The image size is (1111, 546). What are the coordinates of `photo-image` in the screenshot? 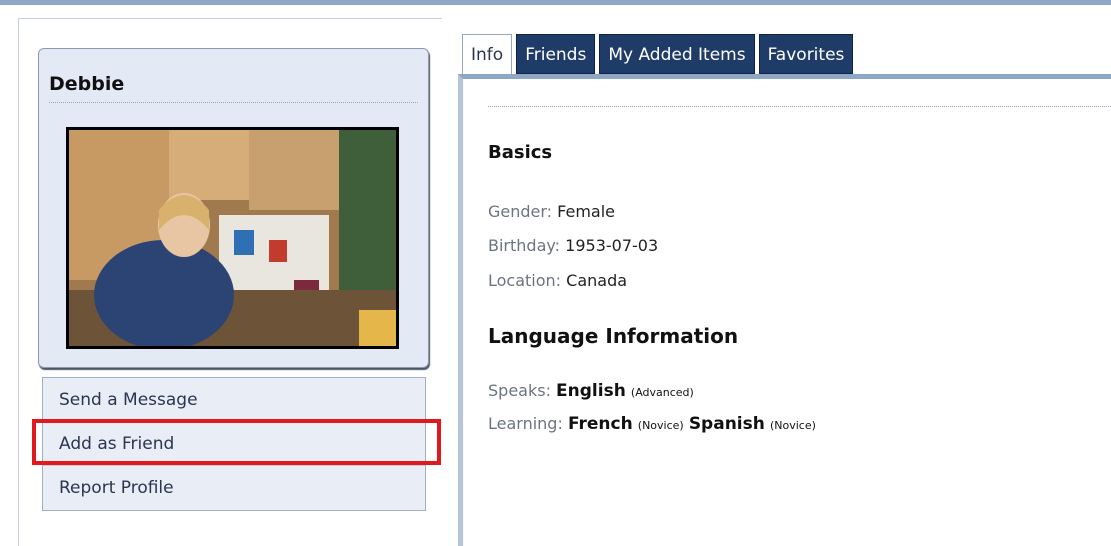 It's located at (232, 238).